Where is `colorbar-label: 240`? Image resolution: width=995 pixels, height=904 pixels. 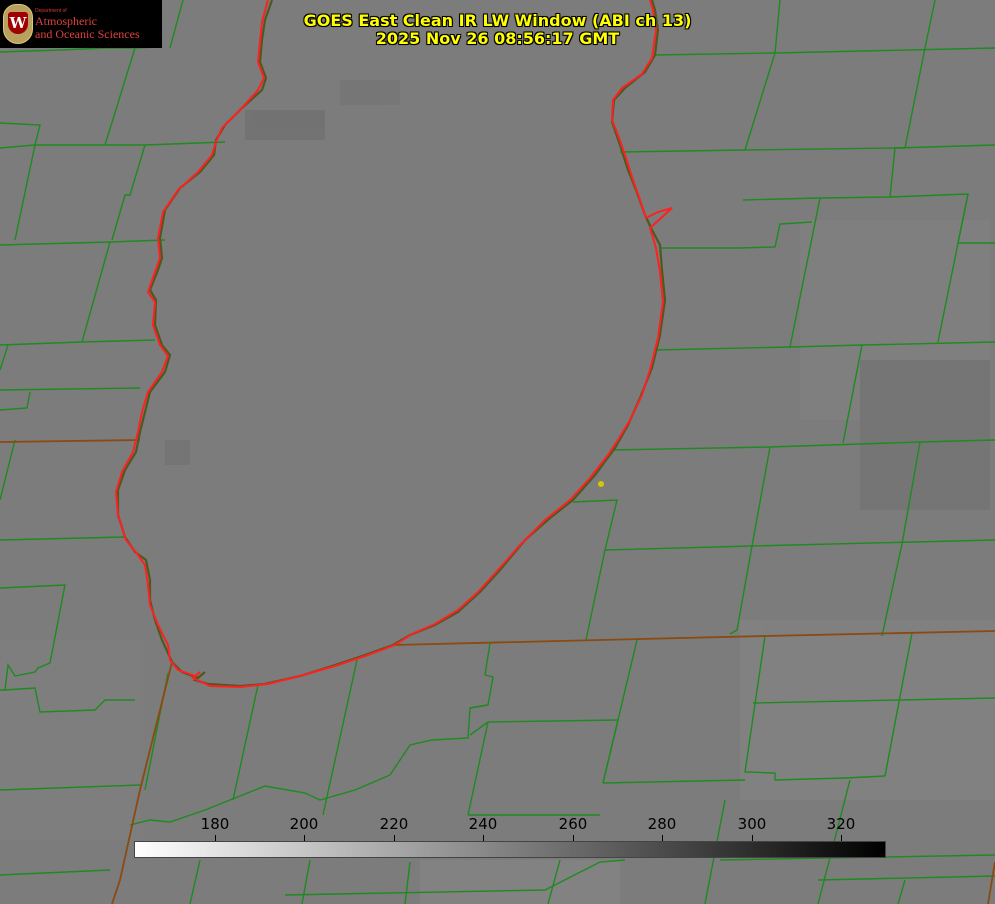 colorbar-label: 240 is located at coordinates (483, 824).